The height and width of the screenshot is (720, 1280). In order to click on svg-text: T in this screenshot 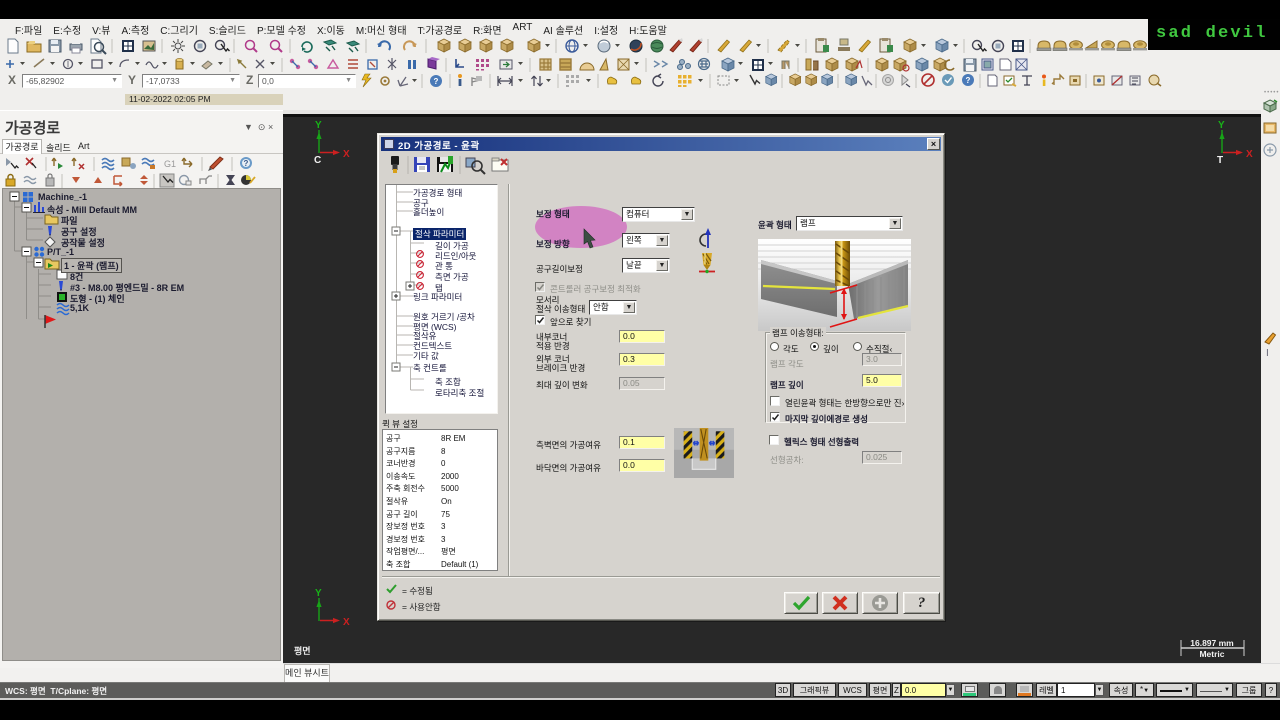, I will do `click(1220, 160)`.